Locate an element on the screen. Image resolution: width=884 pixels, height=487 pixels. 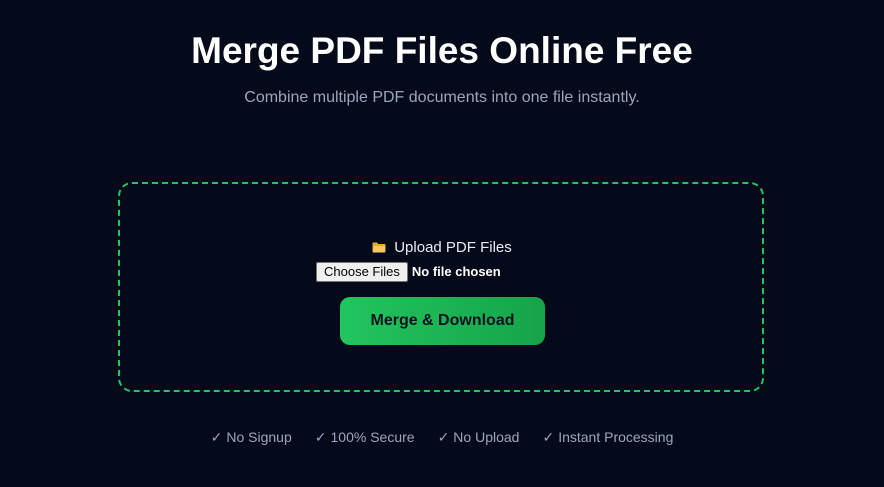
page-title: Merge PDF Files Online Free is located at coordinates (442, 50).